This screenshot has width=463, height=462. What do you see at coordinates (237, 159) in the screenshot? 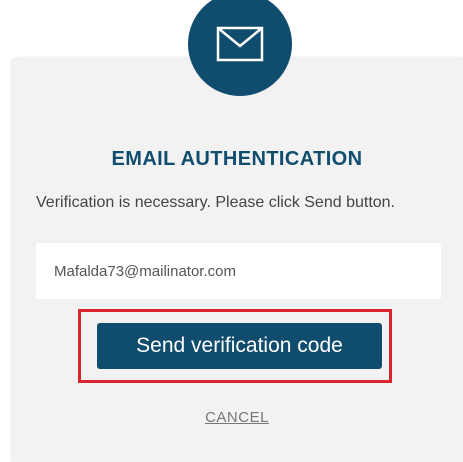
I see `dialog-title: EMAIL AUTHENTICATION` at bounding box center [237, 159].